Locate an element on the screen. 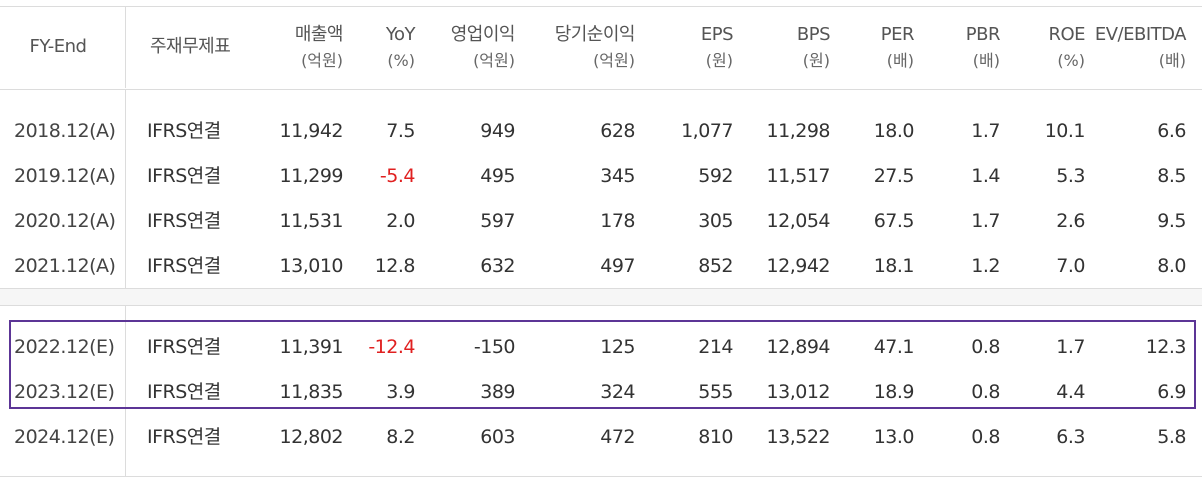 Image resolution: width=1202 pixels, height=482 pixels. table-cell-roe: 2.6 is located at coordinates (1070, 221).